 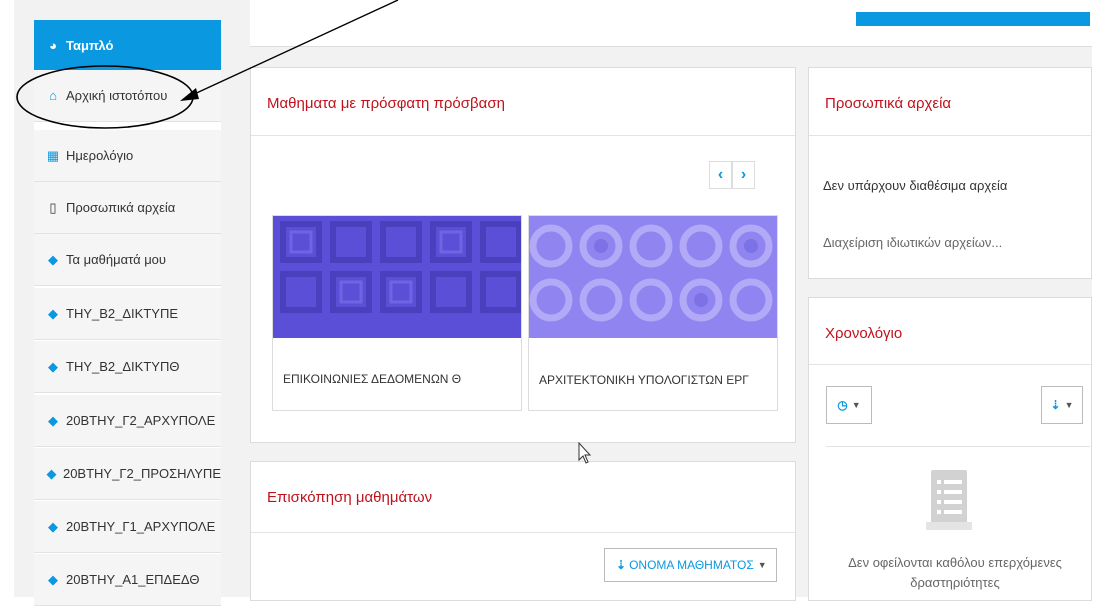 I want to click on chevron-right-icon: ›, so click(x=743, y=174).